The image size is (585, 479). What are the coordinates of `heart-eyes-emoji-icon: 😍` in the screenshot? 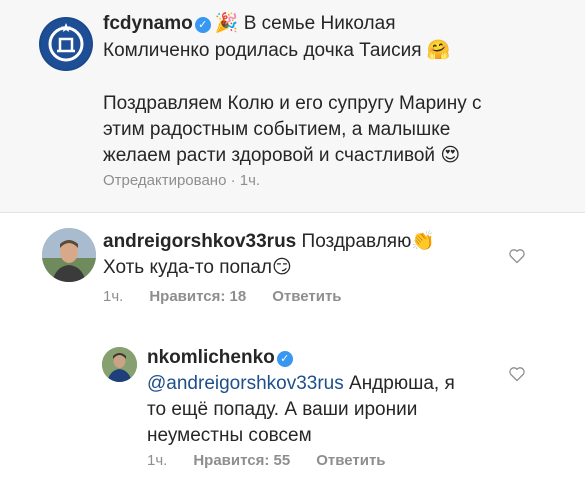 It's located at (450, 155).